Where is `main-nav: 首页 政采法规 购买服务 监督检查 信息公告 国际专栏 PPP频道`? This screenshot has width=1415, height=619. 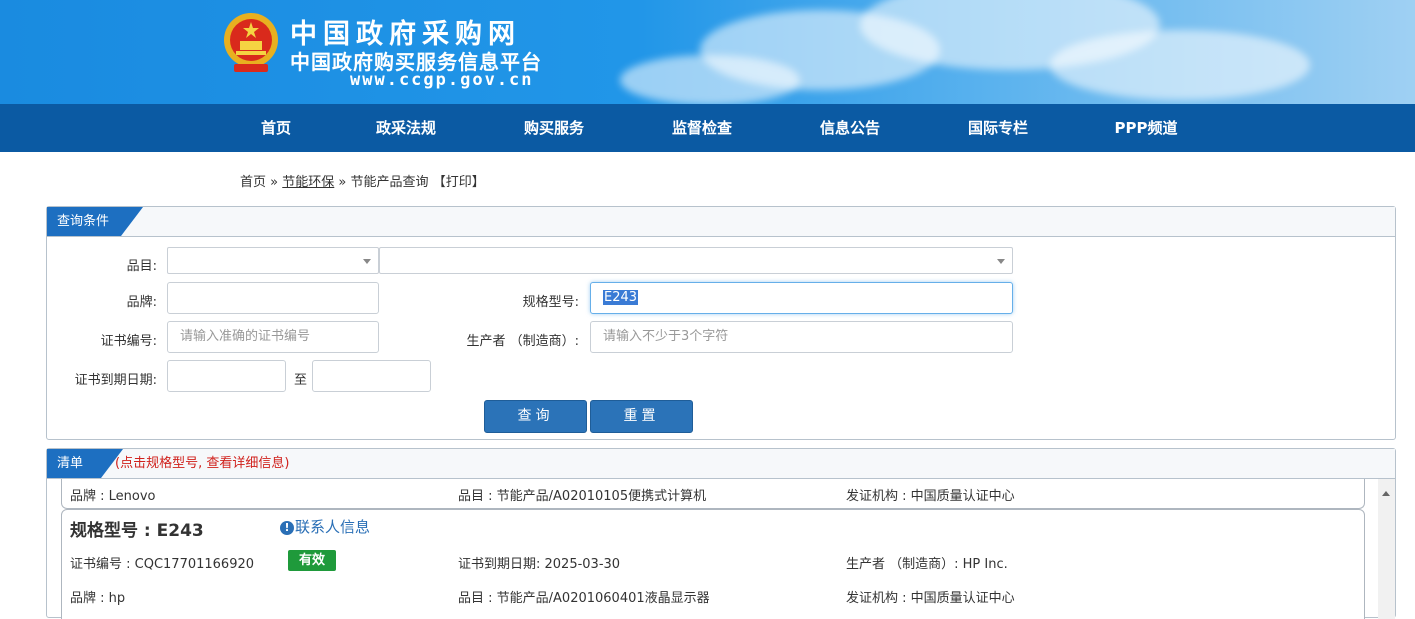
main-nav: 首页 政采法规 购买服务 监督检查 信息公告 国际专栏 PPP频道 is located at coordinates (707, 128).